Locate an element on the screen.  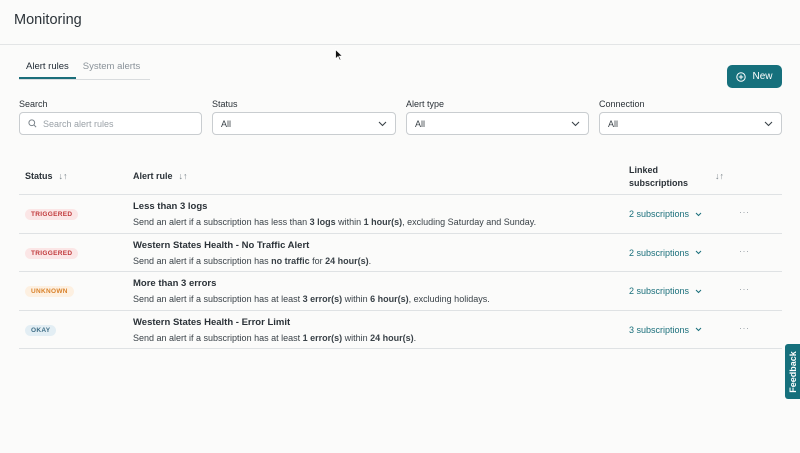
status-label: Status is located at coordinates (225, 104).